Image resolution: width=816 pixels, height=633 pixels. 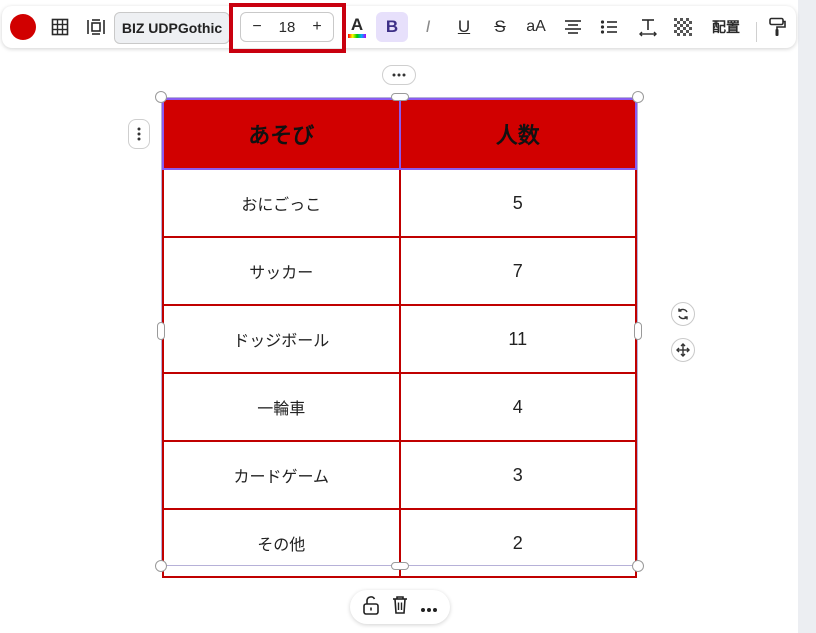 I want to click on rotate-button, so click(x=683, y=314).